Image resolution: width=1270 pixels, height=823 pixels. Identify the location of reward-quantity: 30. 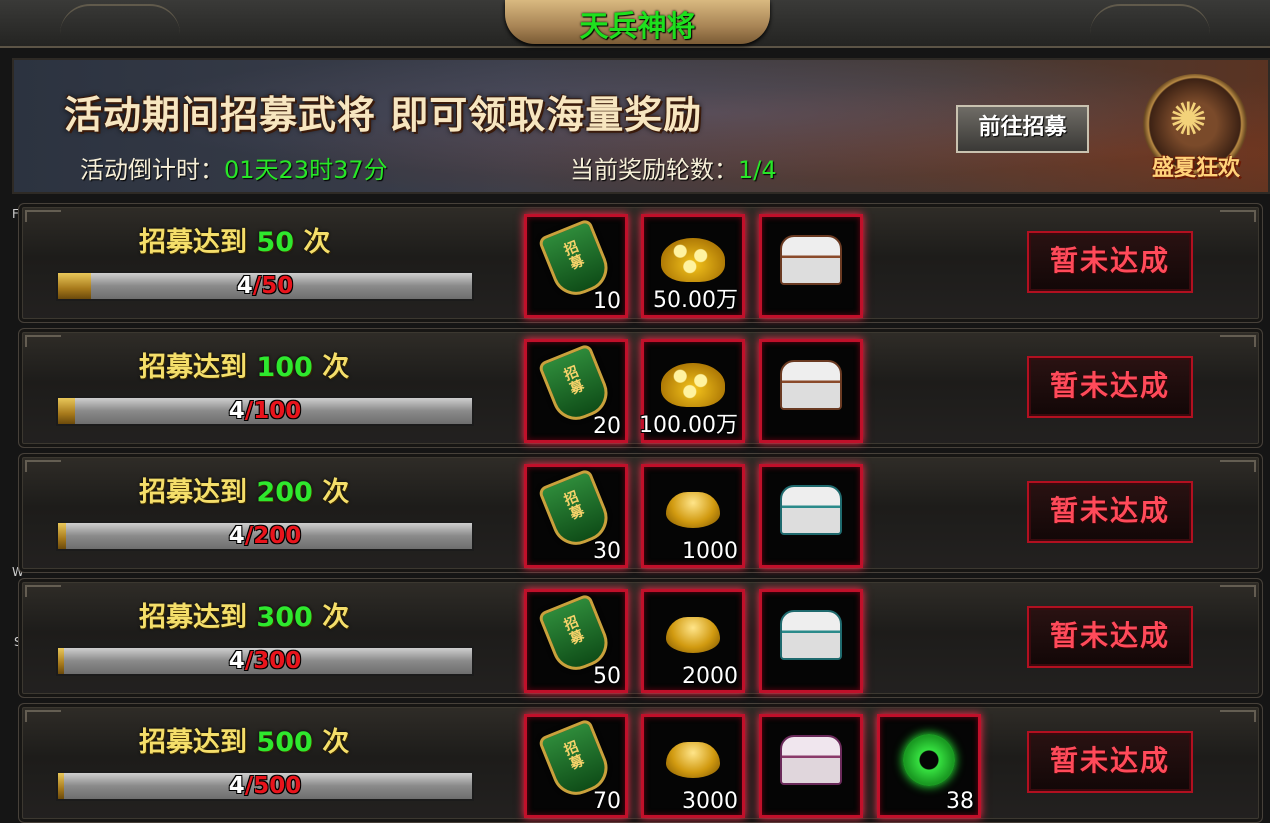
(607, 551).